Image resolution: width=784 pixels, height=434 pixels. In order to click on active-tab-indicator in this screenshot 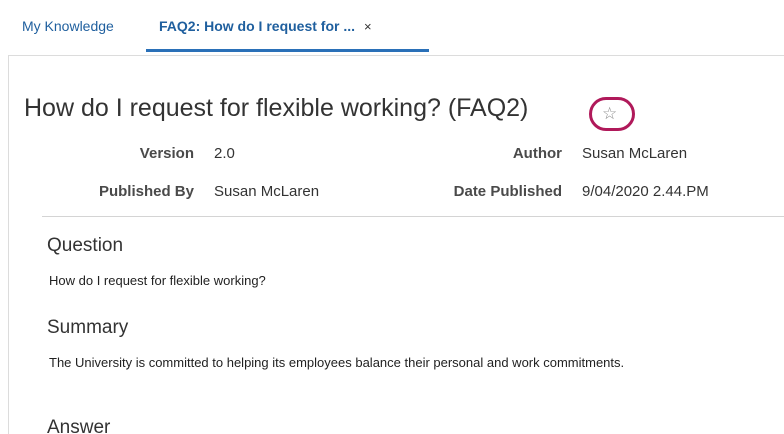, I will do `click(287, 50)`.